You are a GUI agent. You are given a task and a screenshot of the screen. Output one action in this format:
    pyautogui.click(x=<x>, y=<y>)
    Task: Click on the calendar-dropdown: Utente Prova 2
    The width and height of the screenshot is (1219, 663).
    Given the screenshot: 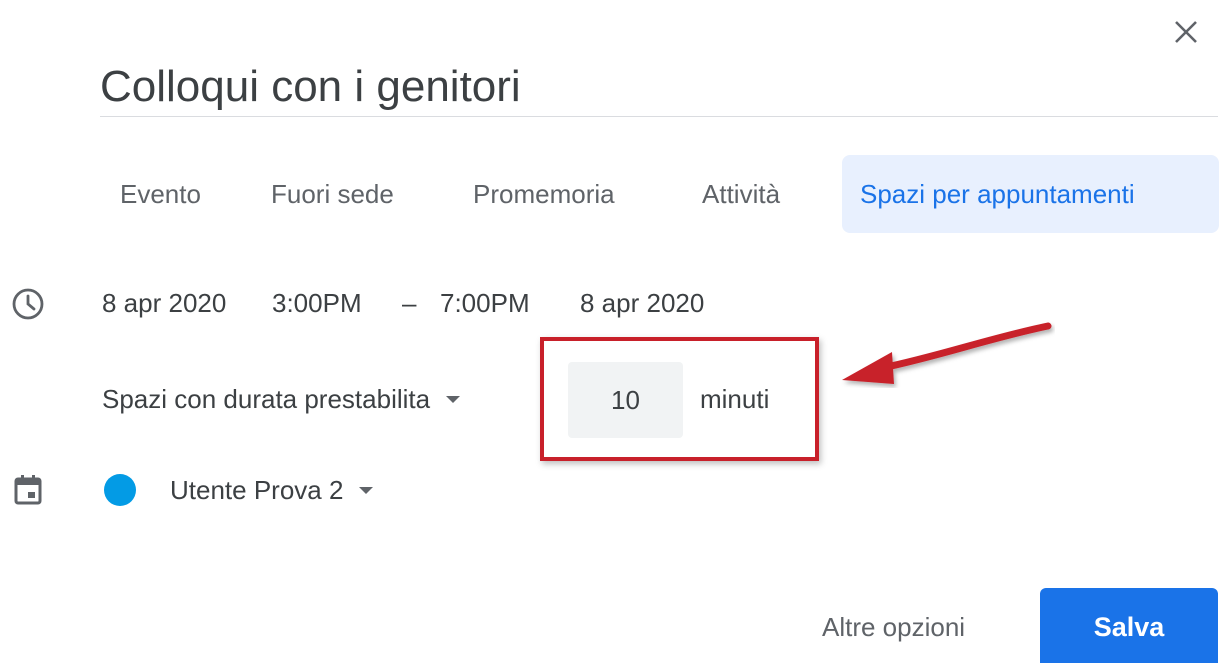 What is the action you would take?
    pyautogui.click(x=272, y=490)
    